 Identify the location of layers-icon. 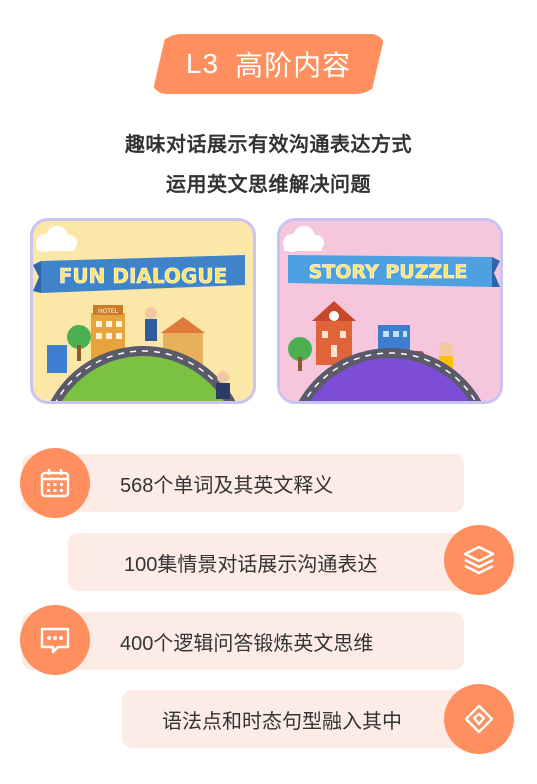
(479, 560).